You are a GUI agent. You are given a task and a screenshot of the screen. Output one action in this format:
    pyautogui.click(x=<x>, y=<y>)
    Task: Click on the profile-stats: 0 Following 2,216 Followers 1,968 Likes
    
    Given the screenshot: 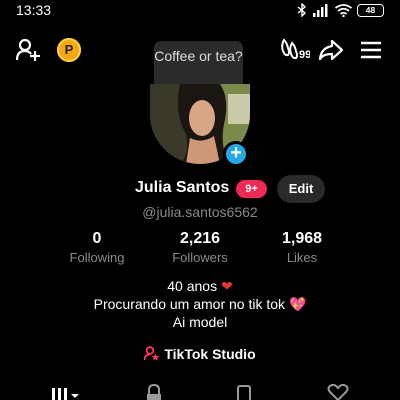 What is the action you would take?
    pyautogui.click(x=200, y=249)
    